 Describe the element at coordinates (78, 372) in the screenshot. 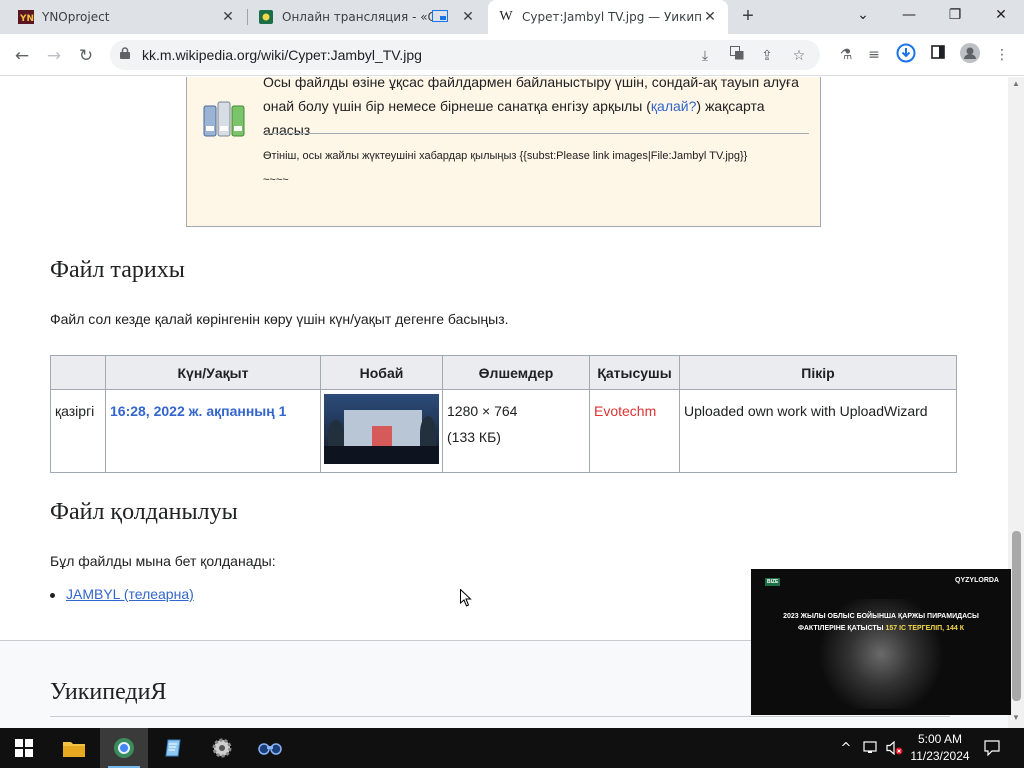

I see `column-header` at that location.